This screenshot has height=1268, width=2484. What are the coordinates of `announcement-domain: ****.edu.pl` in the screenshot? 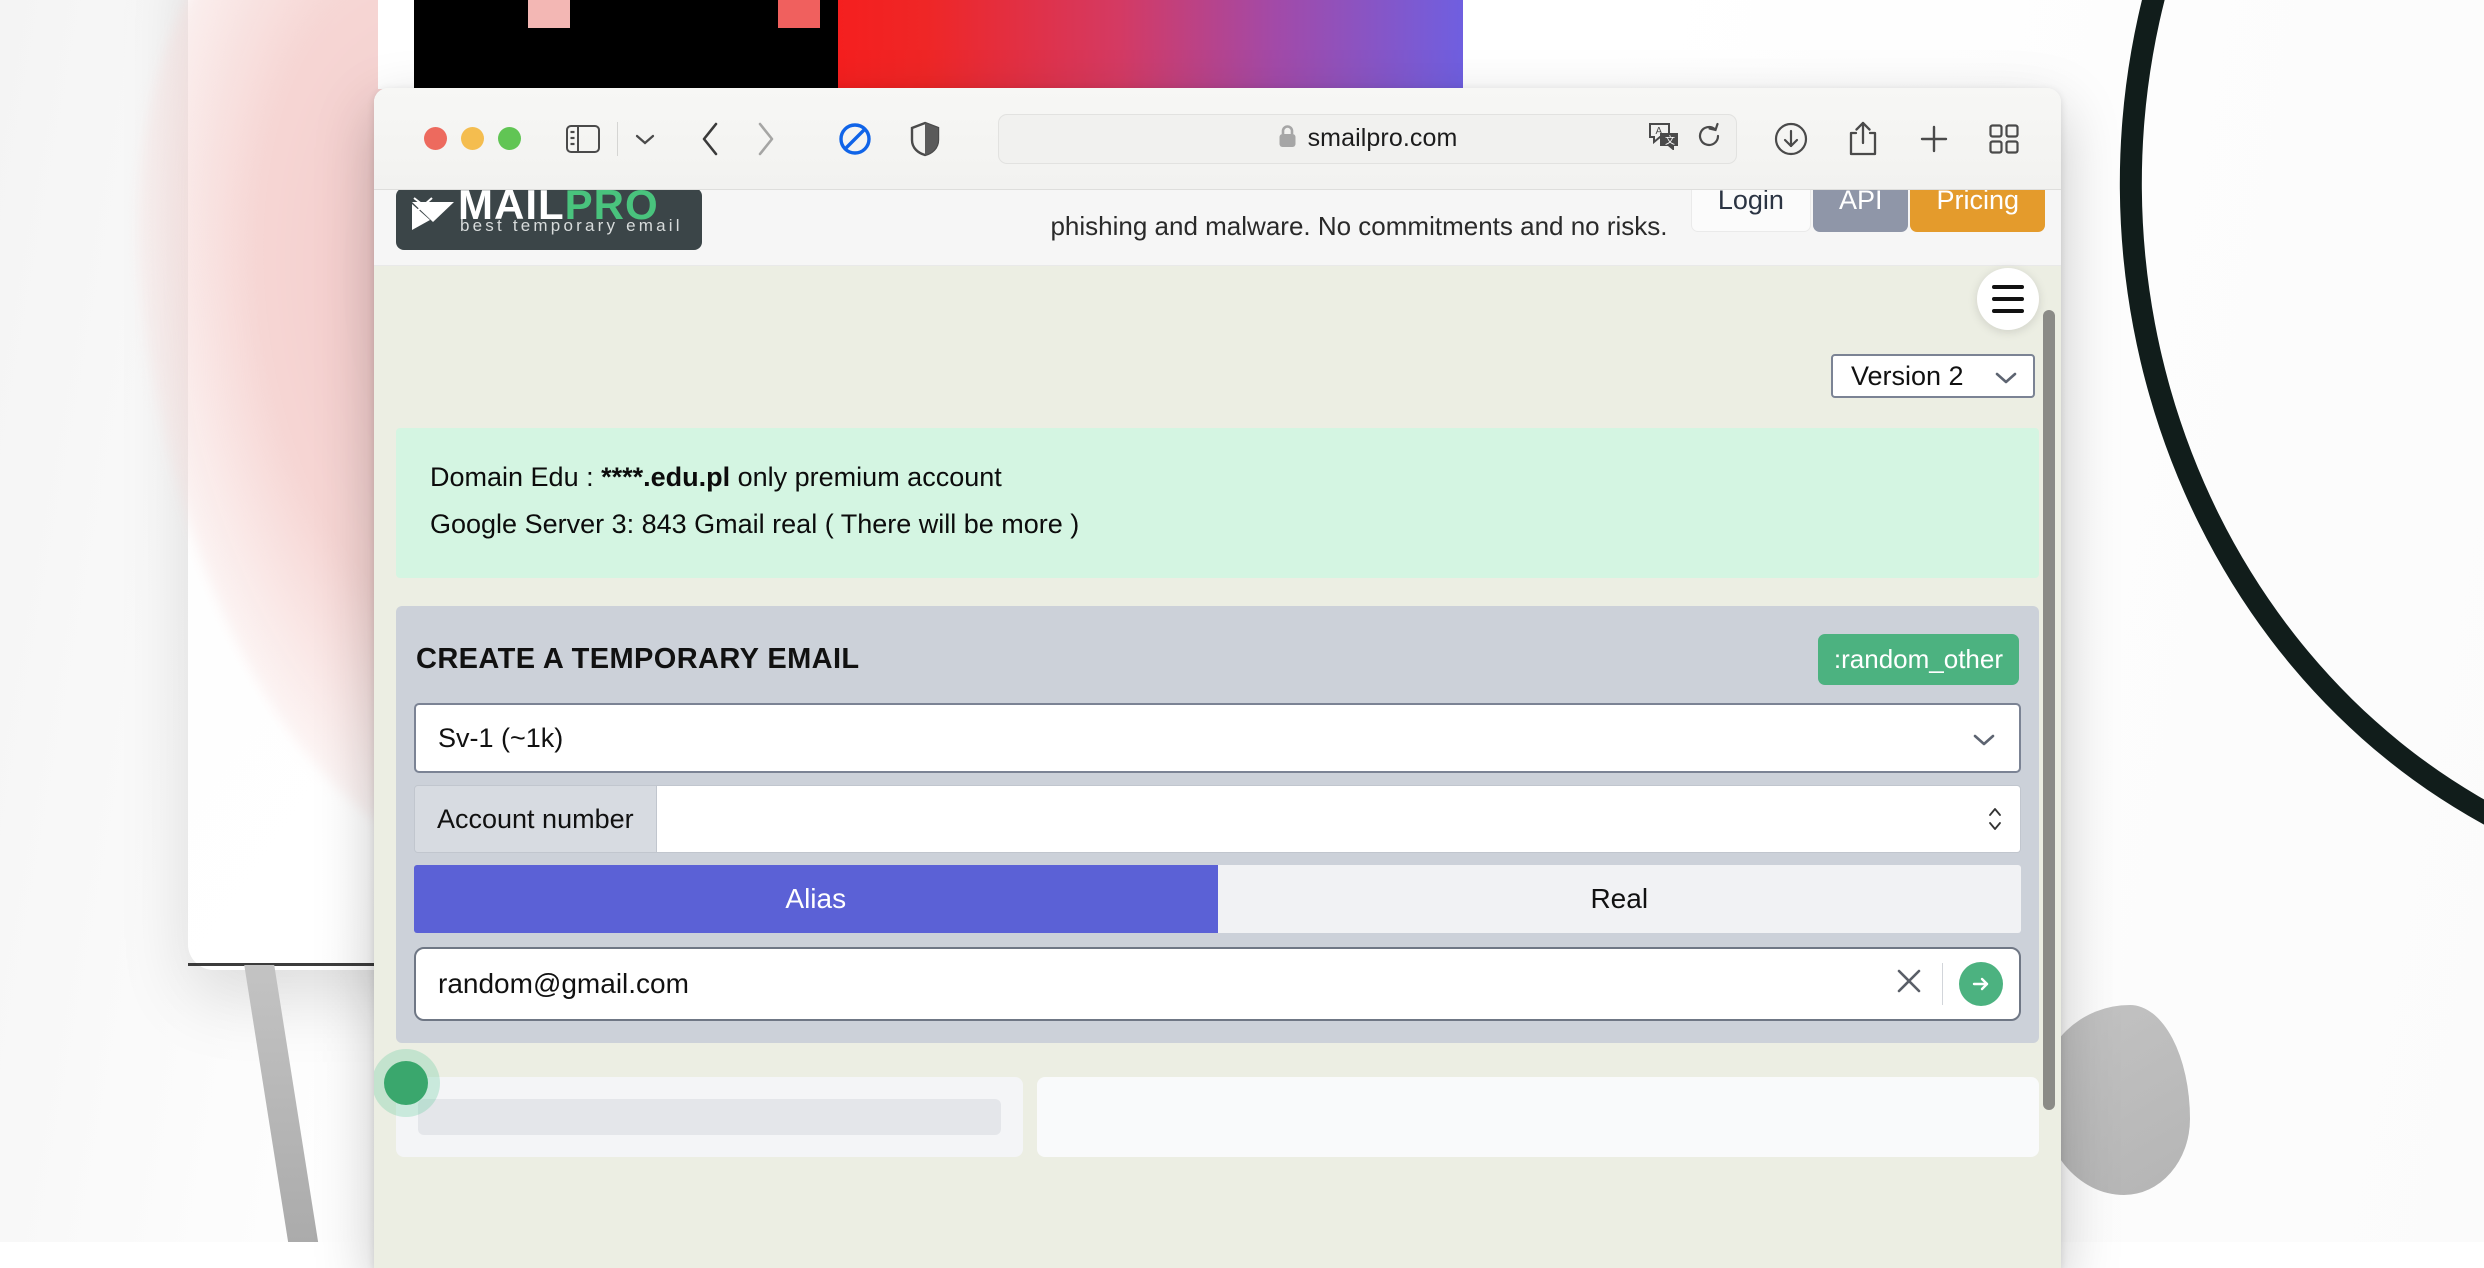 It's located at (665, 477).